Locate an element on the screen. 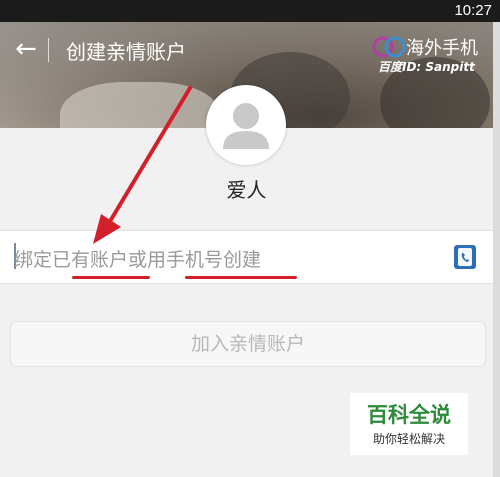 The width and height of the screenshot is (500, 477). account-input-placeholder: 绑定已有账户或用手机号创建 is located at coordinates (138, 260).